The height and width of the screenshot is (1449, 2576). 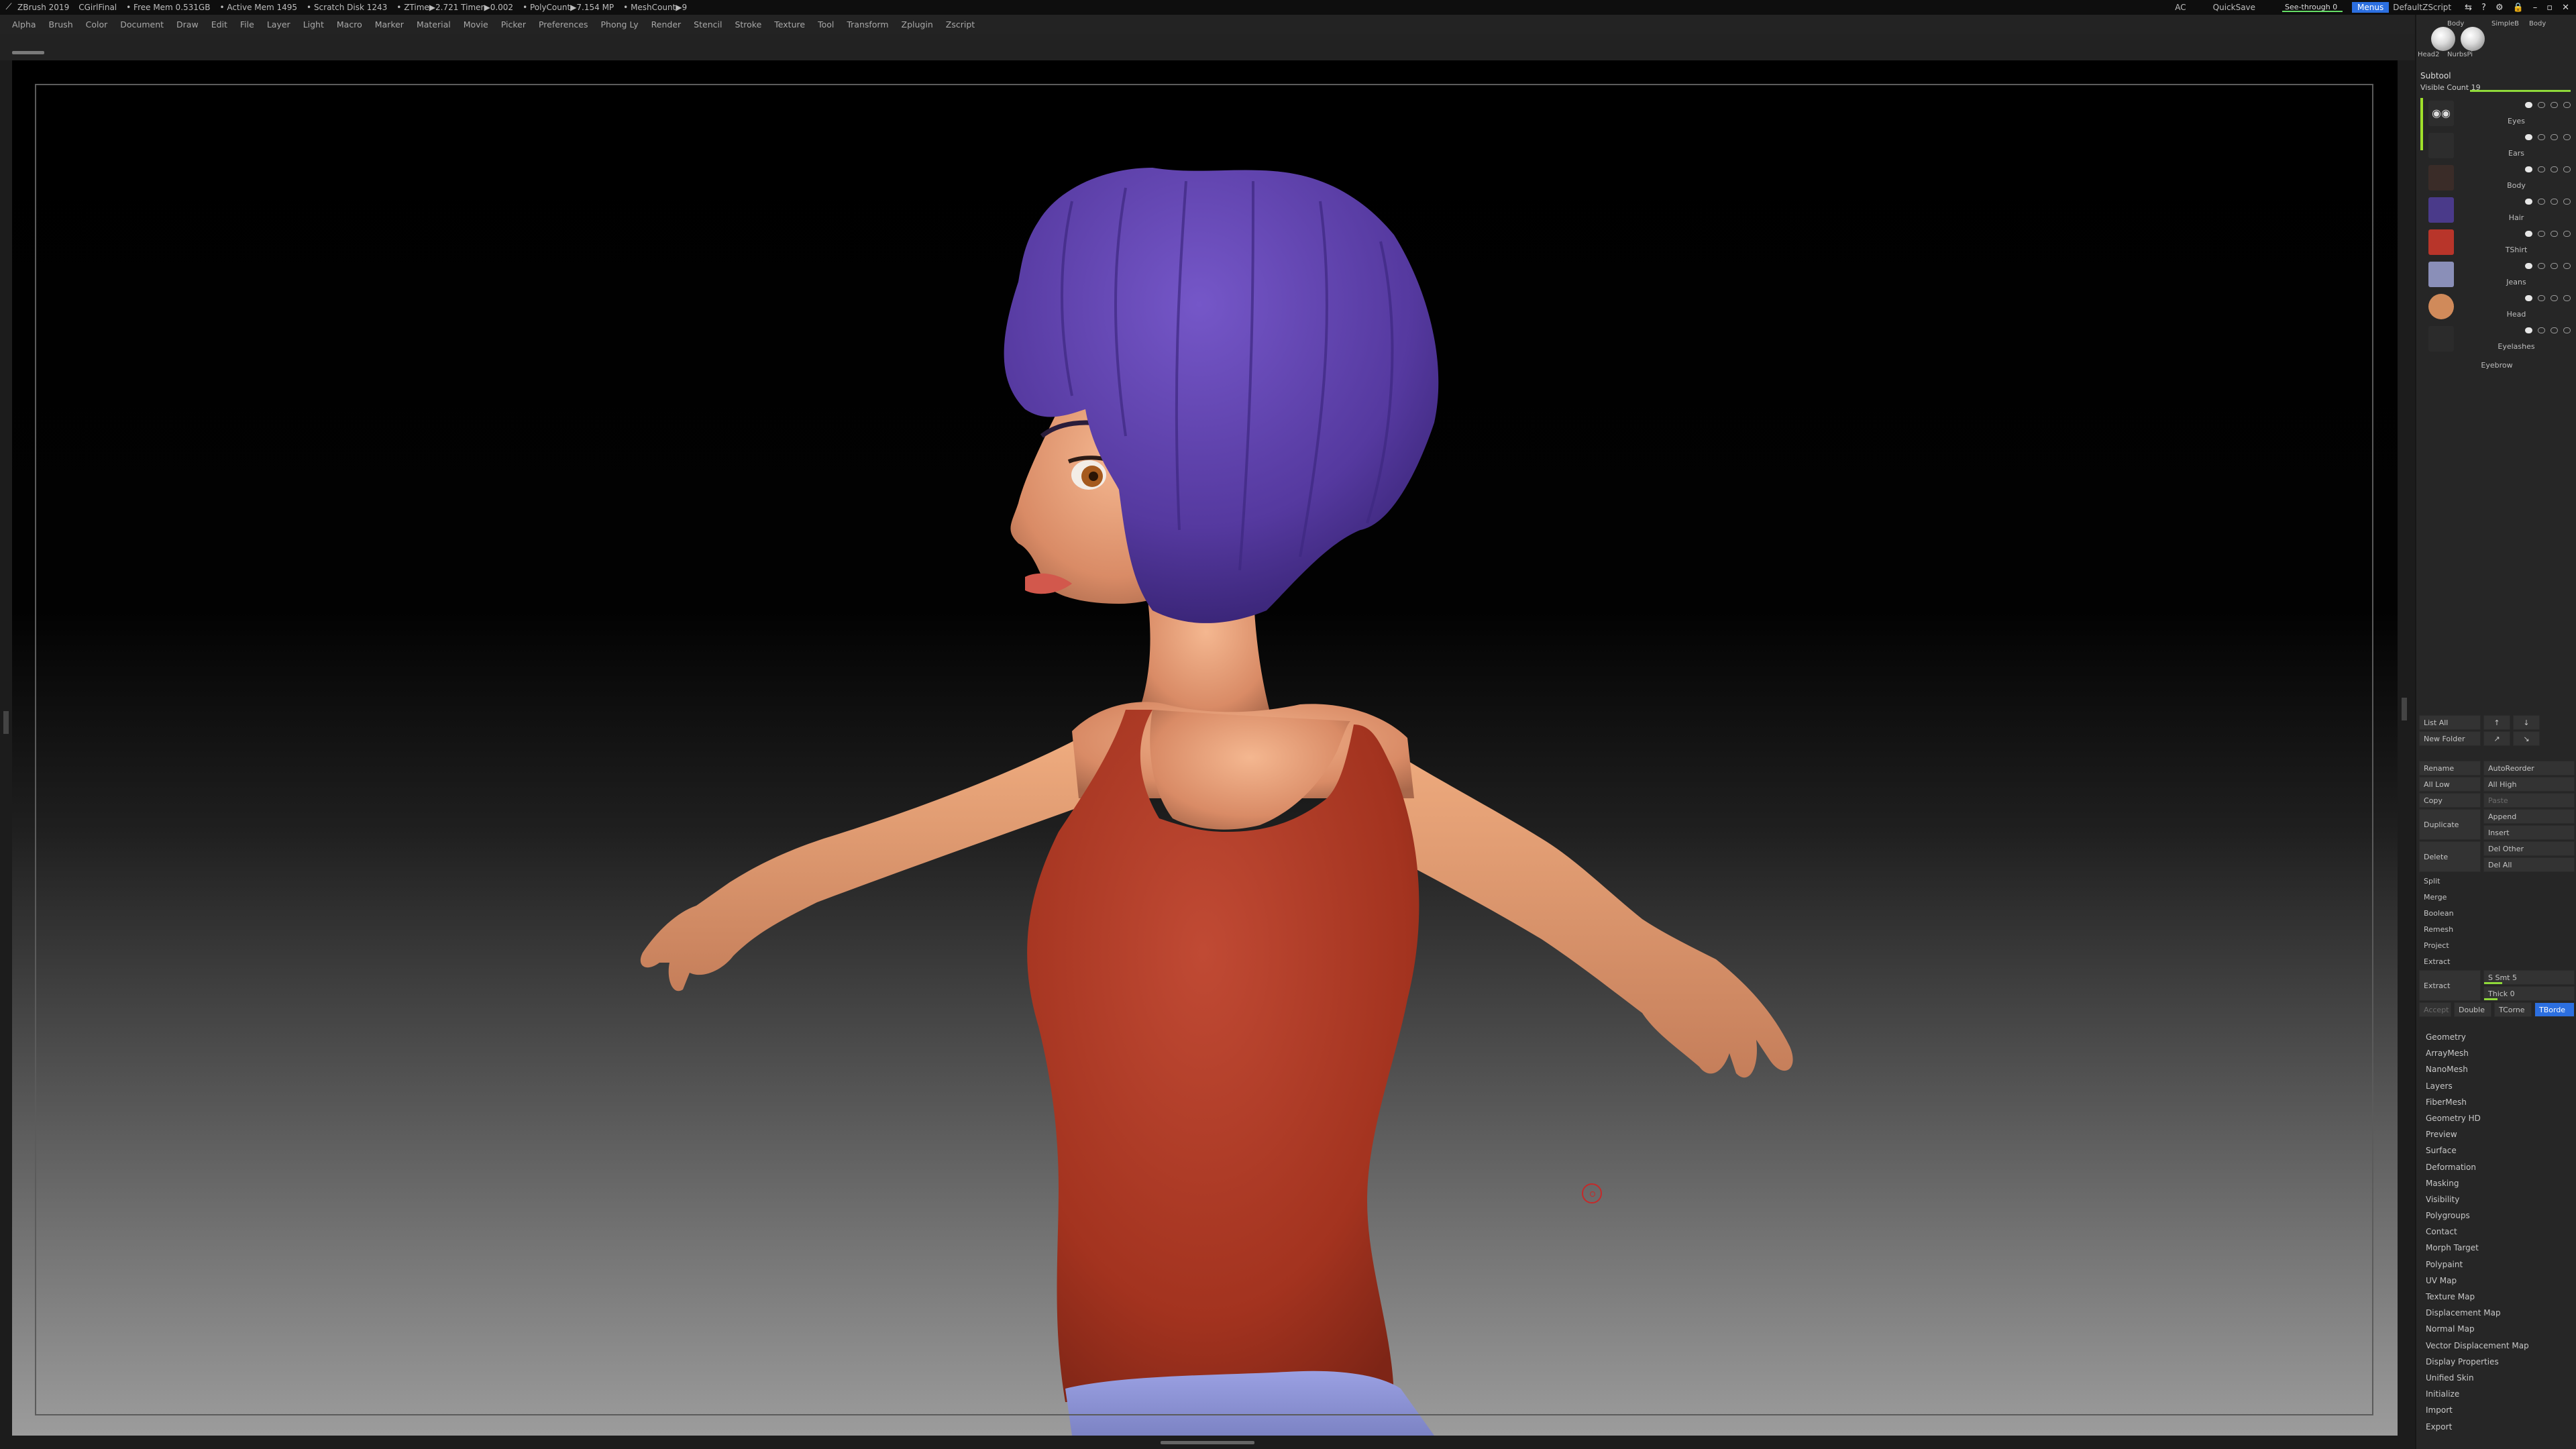 I want to click on subpalette-morph-target: Morph Target, so click(x=2497, y=1248).